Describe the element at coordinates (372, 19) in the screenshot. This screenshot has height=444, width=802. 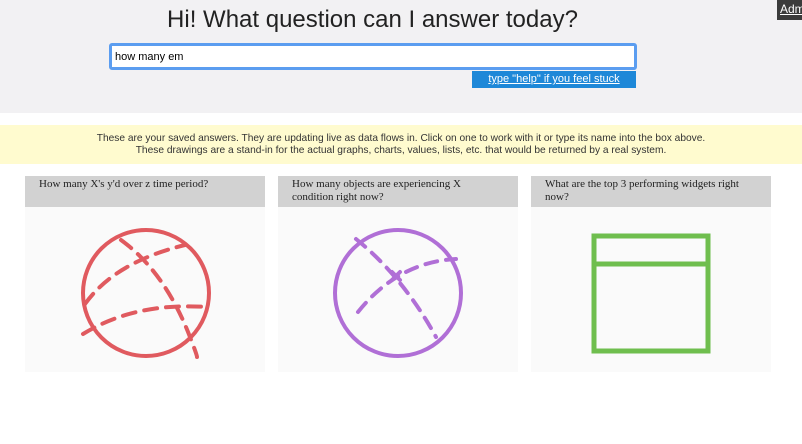
I see `page-title: Hi! What question can I answer today?` at that location.